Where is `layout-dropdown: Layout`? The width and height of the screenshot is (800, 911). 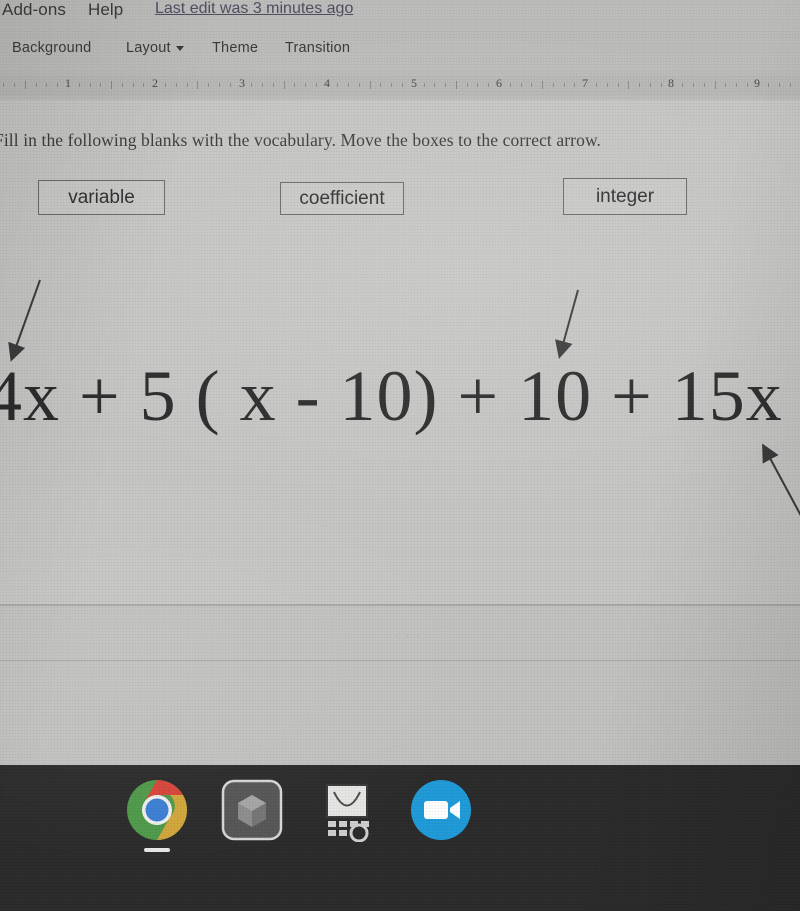
layout-dropdown: Layout is located at coordinates (155, 48).